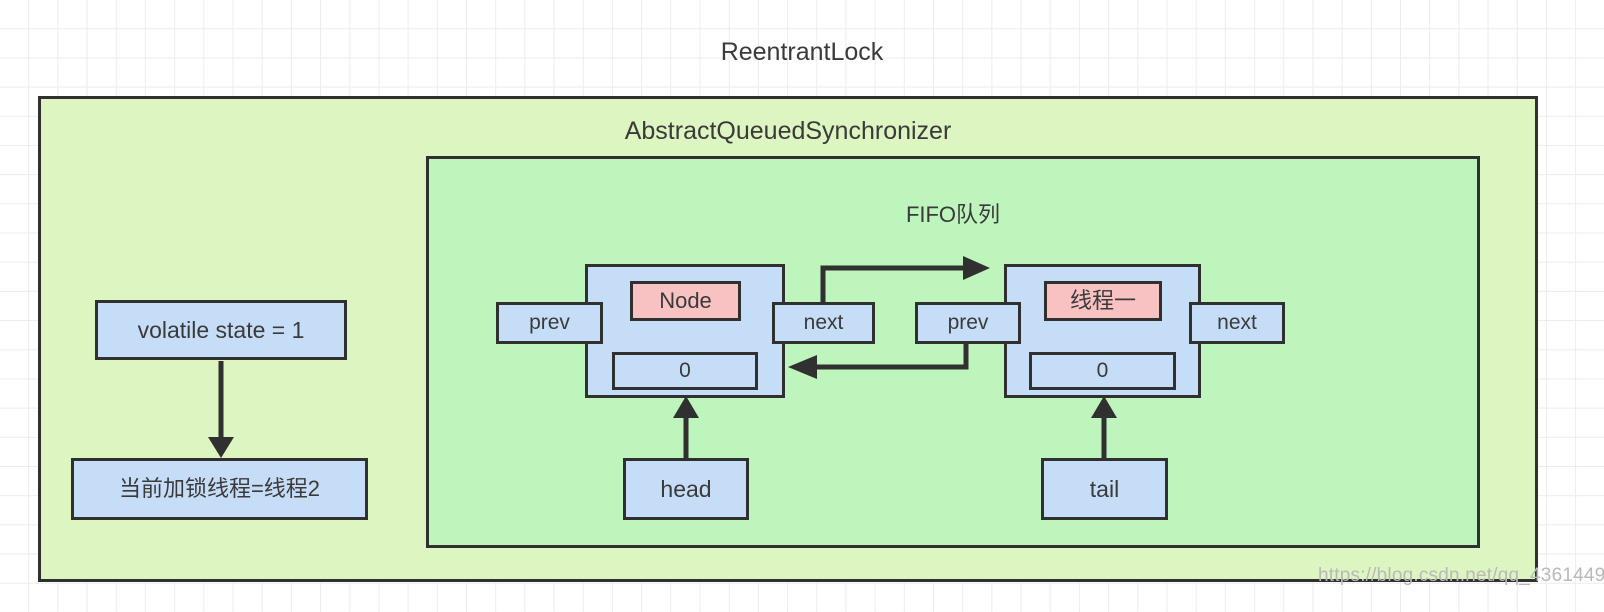 Image resolution: width=1604 pixels, height=612 pixels. What do you see at coordinates (788, 131) in the screenshot?
I see `abstract-queued-synchronizer-title: AbstractQueuedSynchronizer` at bounding box center [788, 131].